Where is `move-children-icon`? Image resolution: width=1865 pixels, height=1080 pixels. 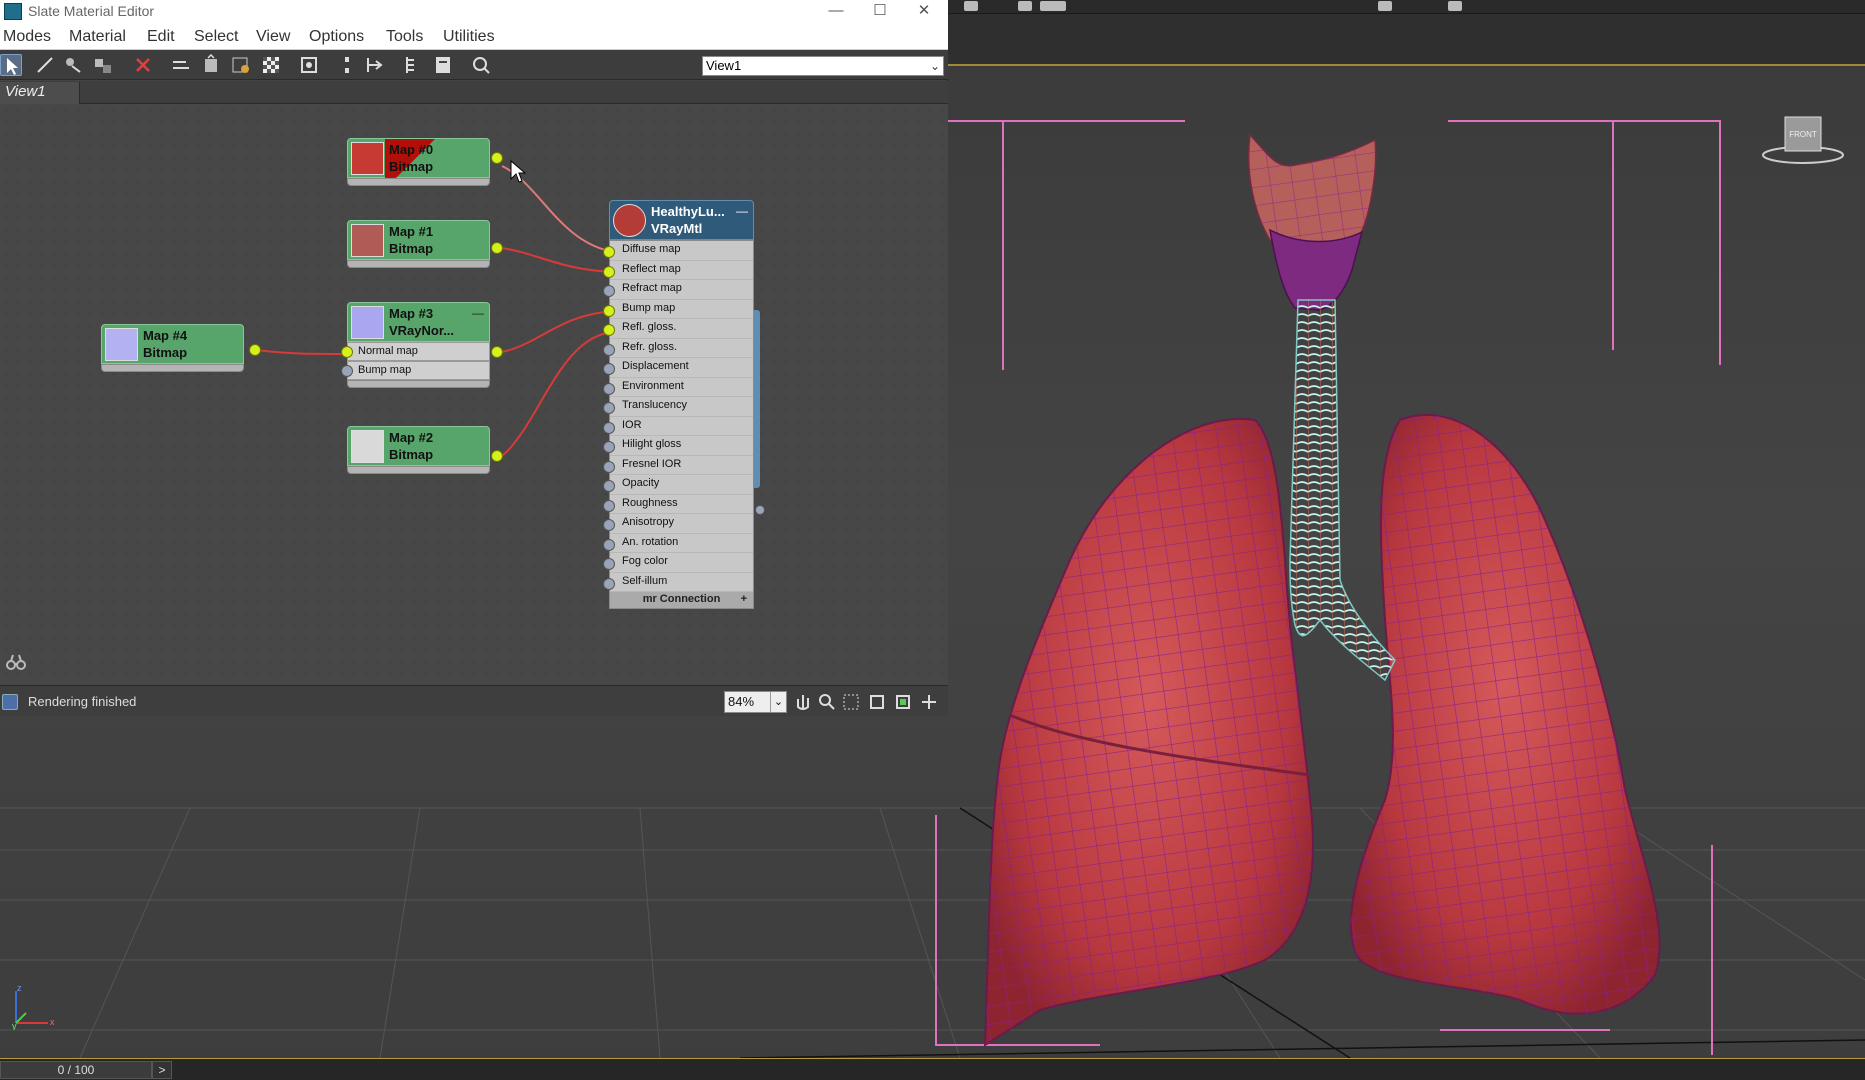
move-children-icon is located at coordinates (181, 65).